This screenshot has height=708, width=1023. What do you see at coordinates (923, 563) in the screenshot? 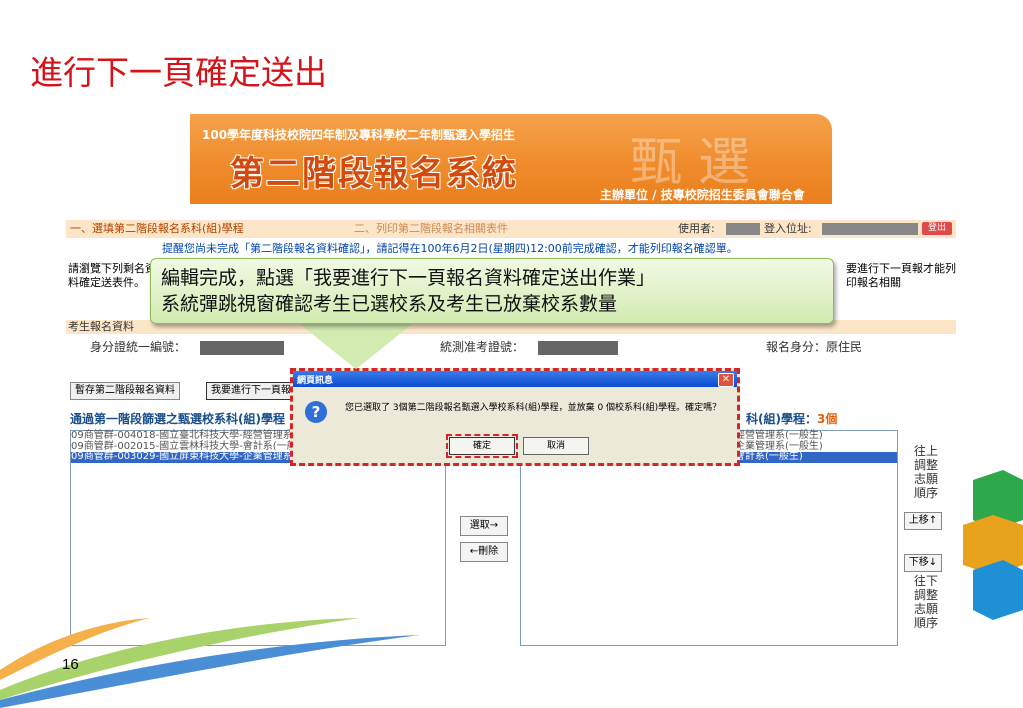
I see `move-down-button: 下移↓` at bounding box center [923, 563].